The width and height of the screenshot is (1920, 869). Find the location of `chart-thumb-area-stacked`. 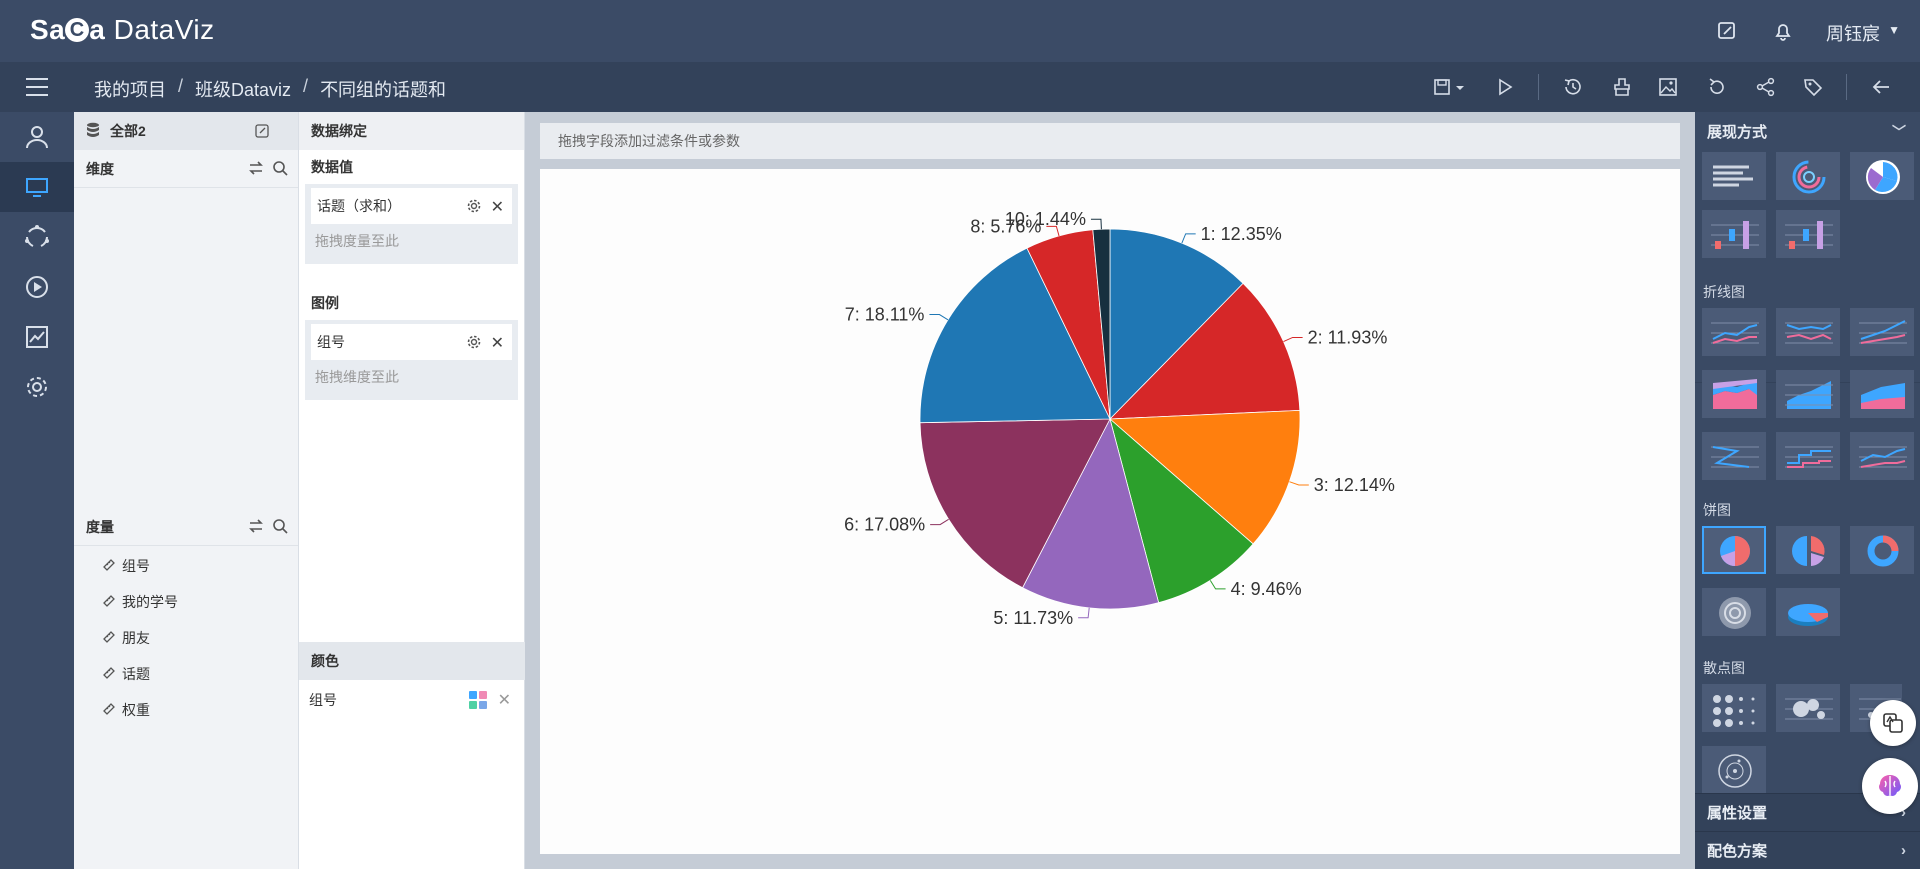

chart-thumb-area-stacked is located at coordinates (1808, 394).